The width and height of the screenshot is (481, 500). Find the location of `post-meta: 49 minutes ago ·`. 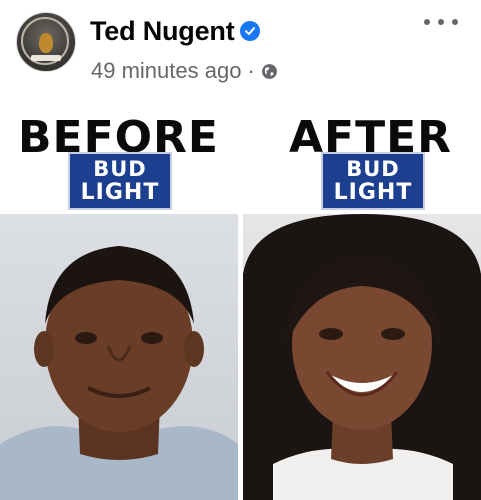

post-meta: 49 minutes ago · is located at coordinates (184, 71).